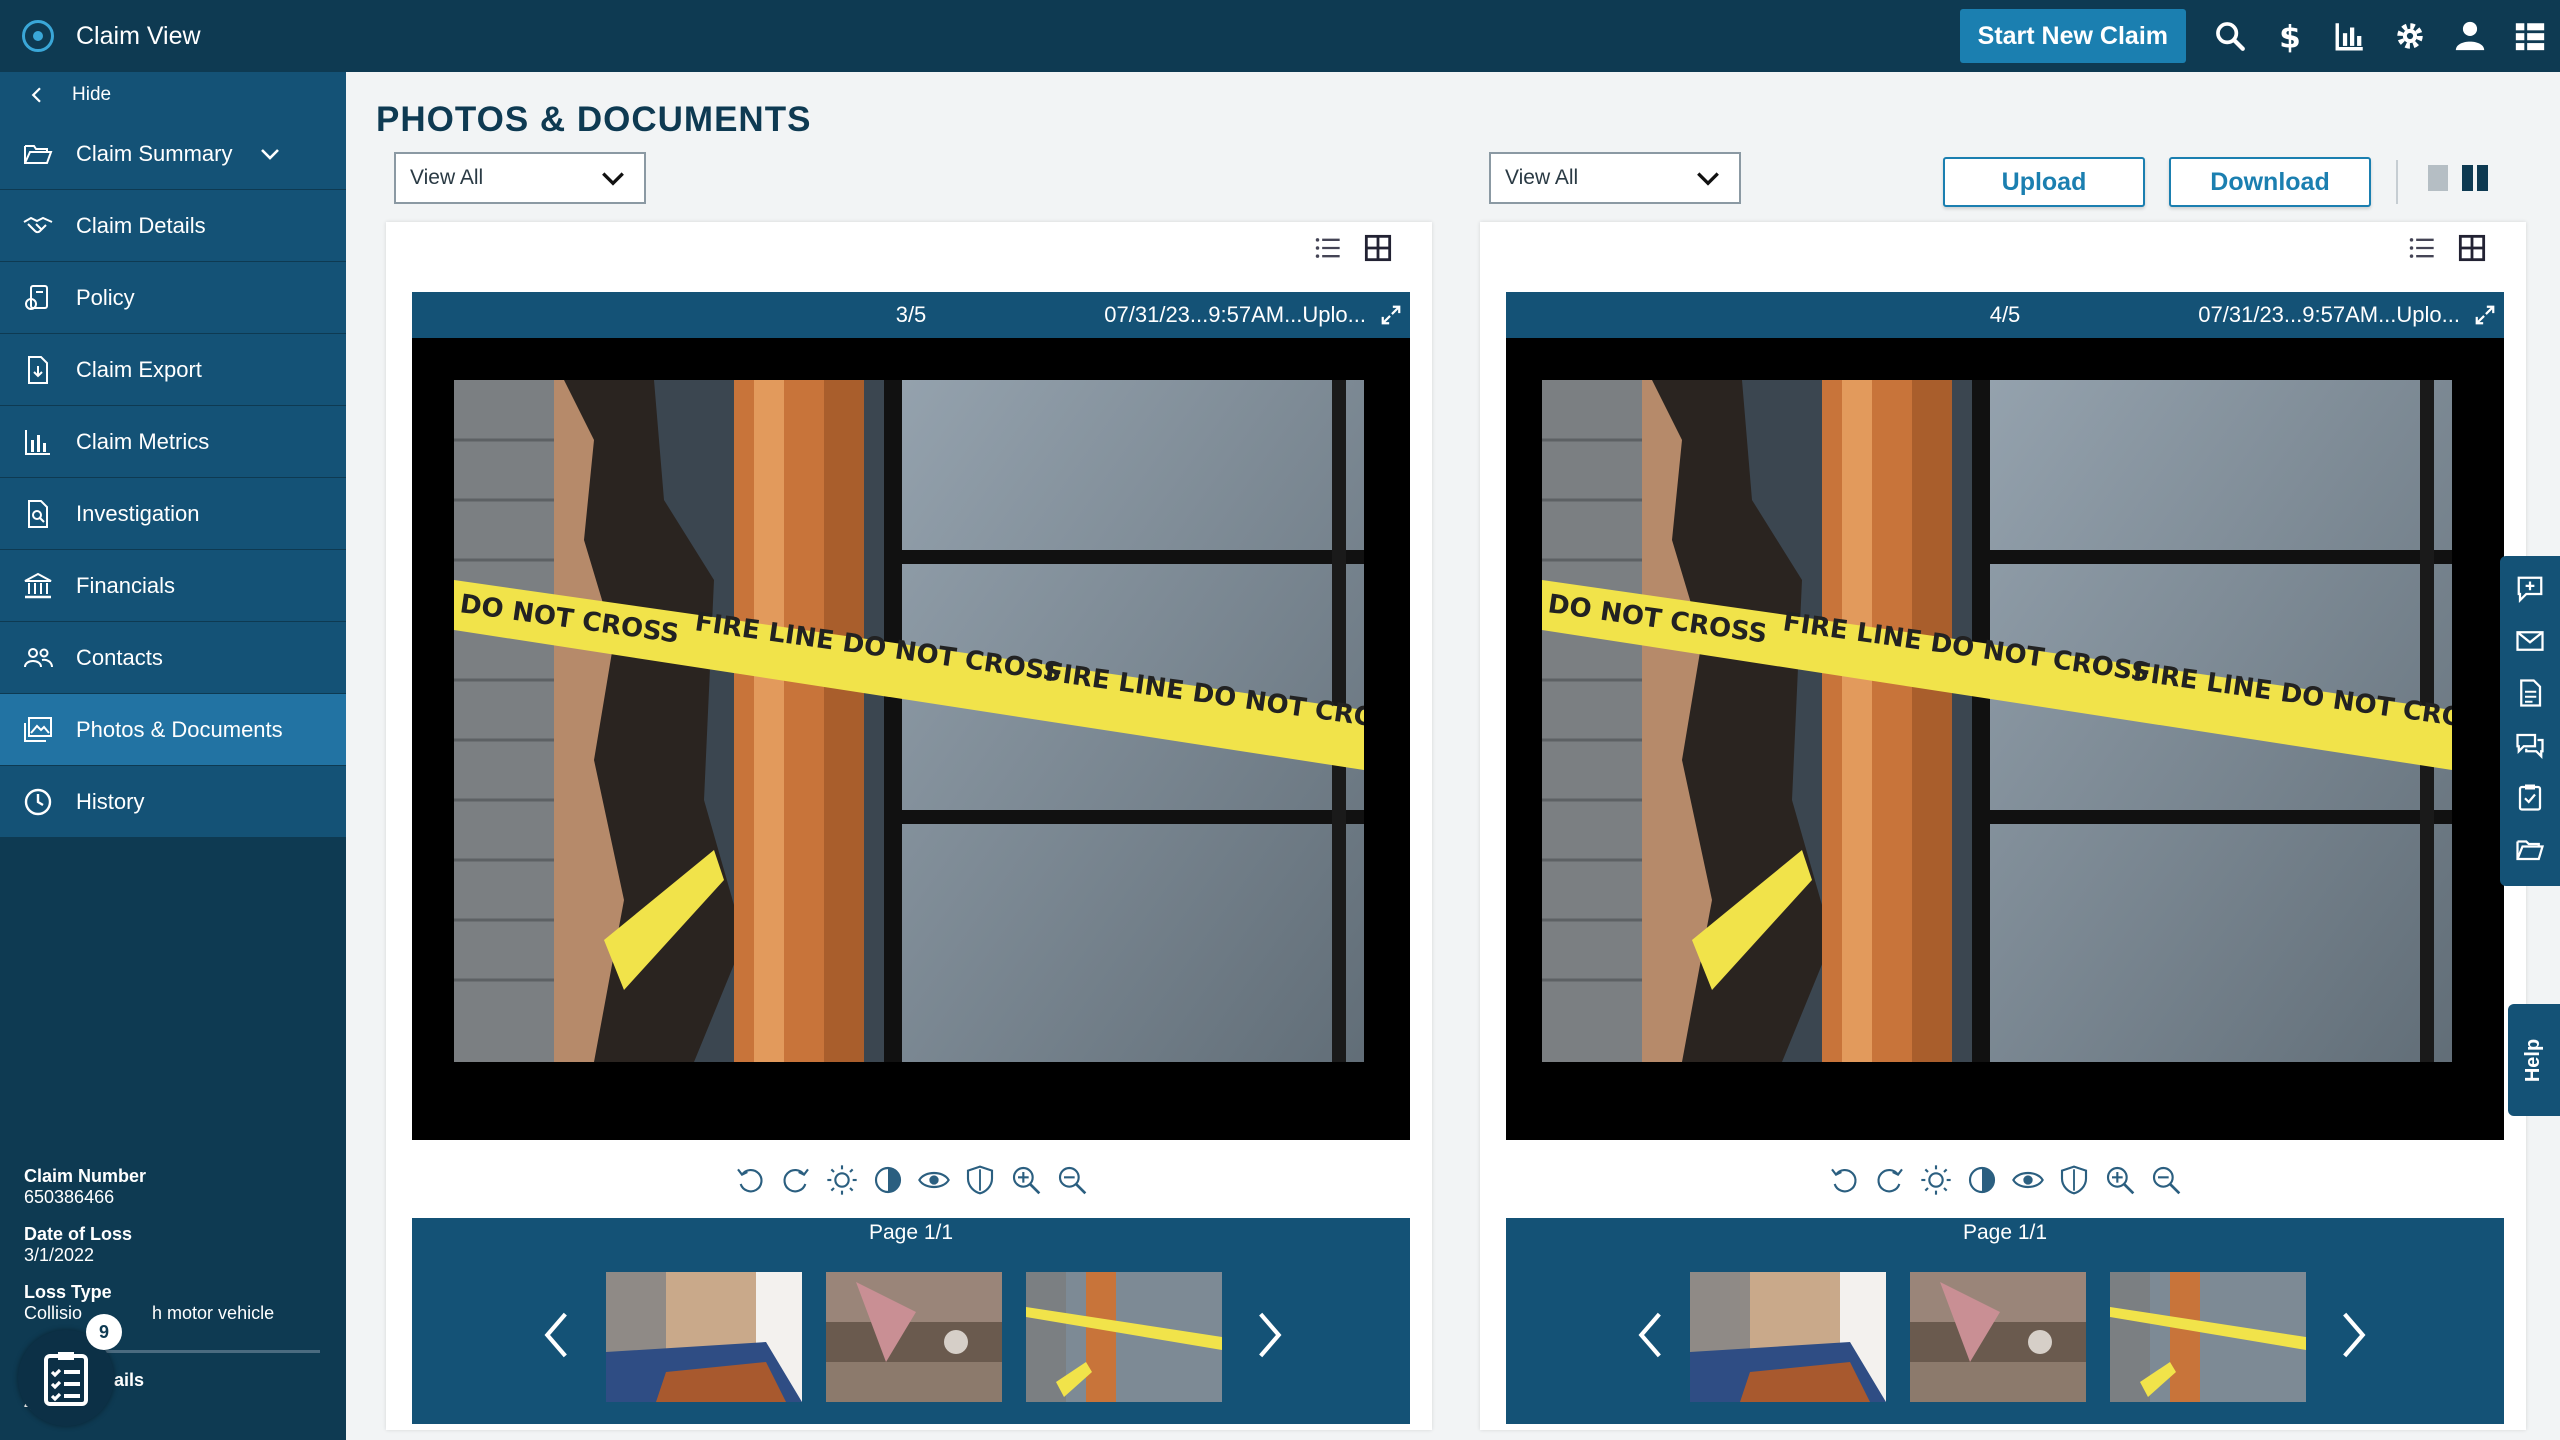 The height and width of the screenshot is (1440, 2560). I want to click on help-label: Help, so click(2533, 1060).